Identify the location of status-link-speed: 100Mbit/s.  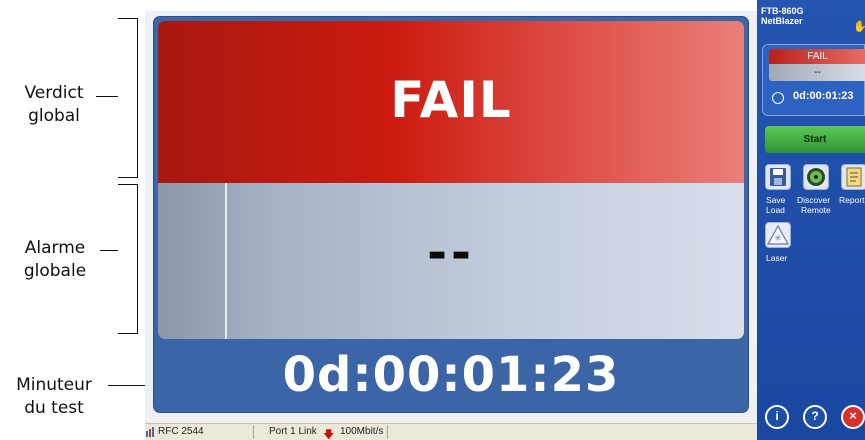
(362, 431).